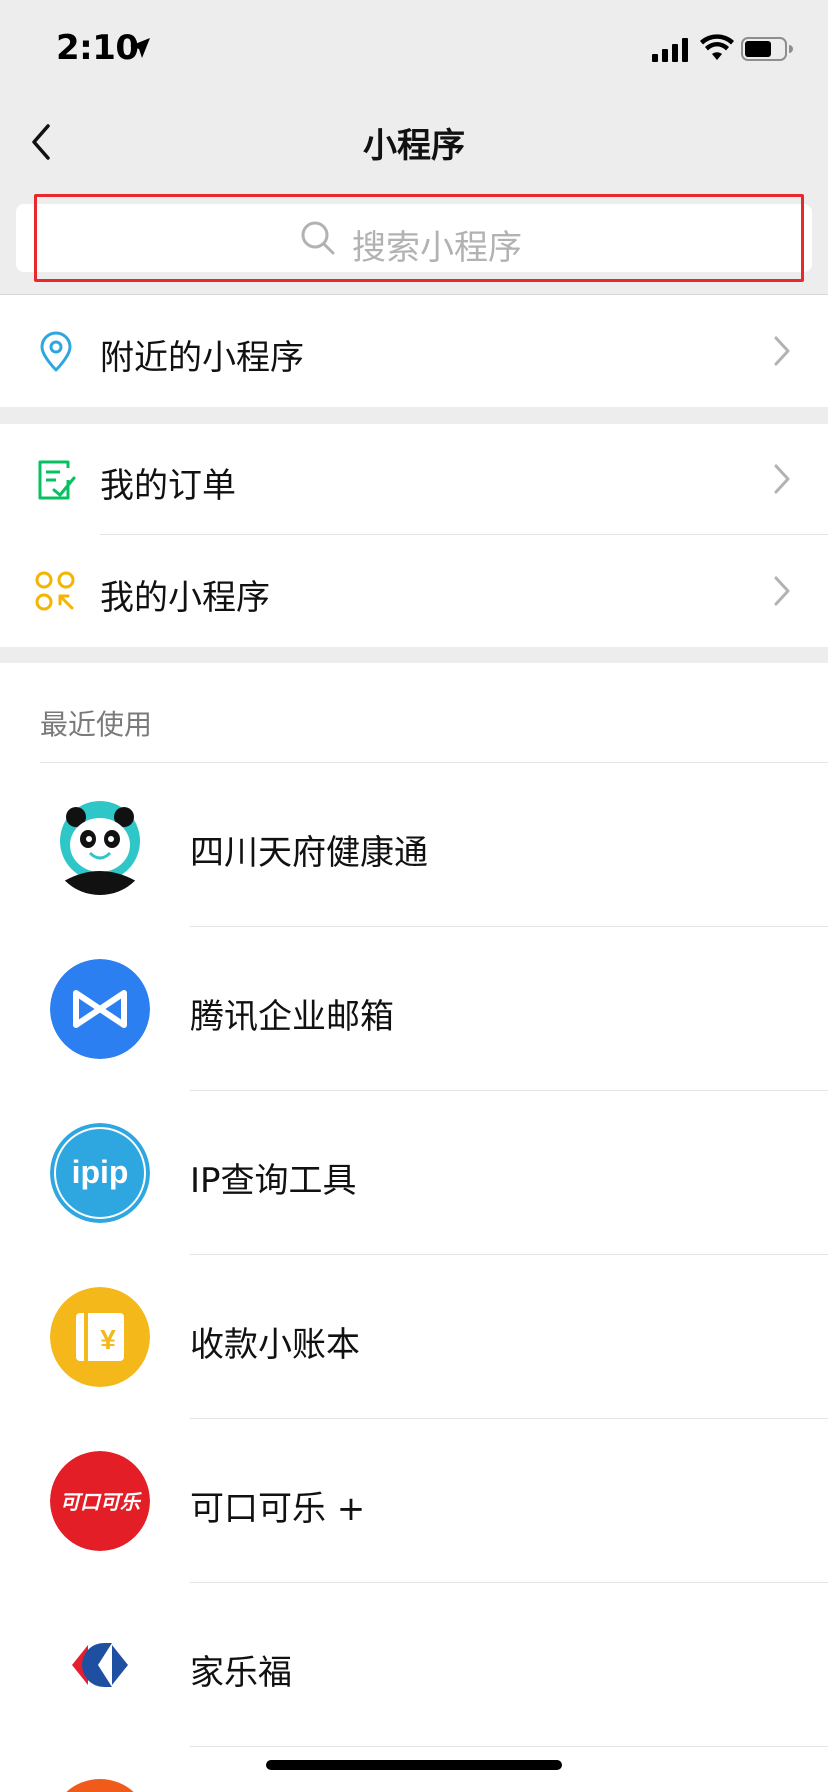 This screenshot has width=828, height=1792. What do you see at coordinates (414, 1501) in the screenshot?
I see `recent-app-item: 可口可乐 可口可乐 +` at bounding box center [414, 1501].